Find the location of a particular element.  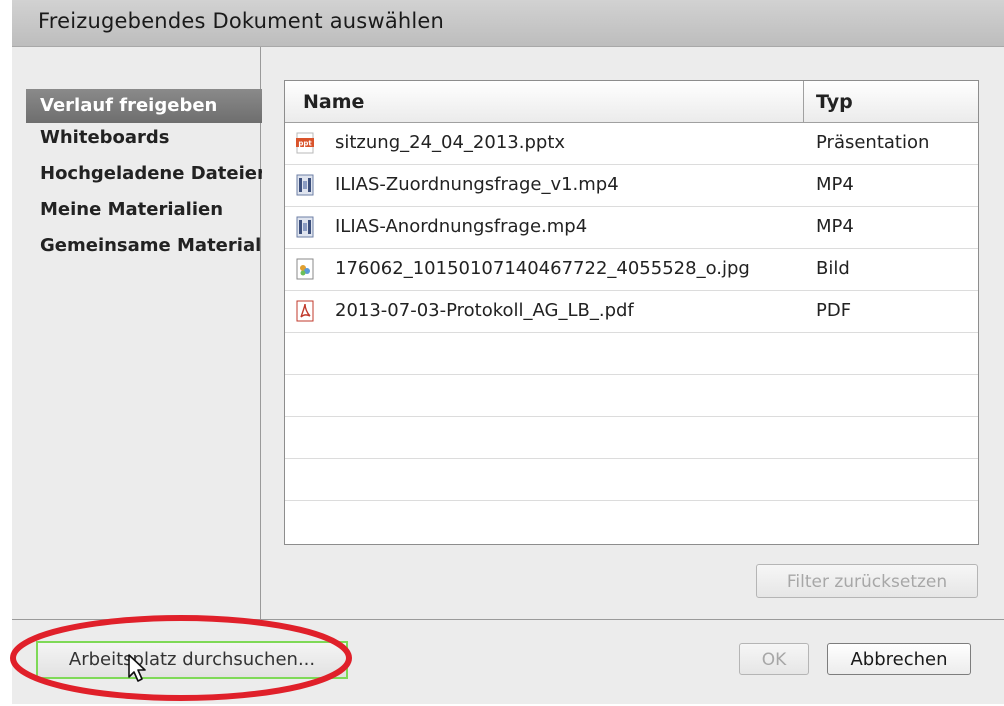

file-name: sitzung_24_04_2013.pptx is located at coordinates (450, 142).